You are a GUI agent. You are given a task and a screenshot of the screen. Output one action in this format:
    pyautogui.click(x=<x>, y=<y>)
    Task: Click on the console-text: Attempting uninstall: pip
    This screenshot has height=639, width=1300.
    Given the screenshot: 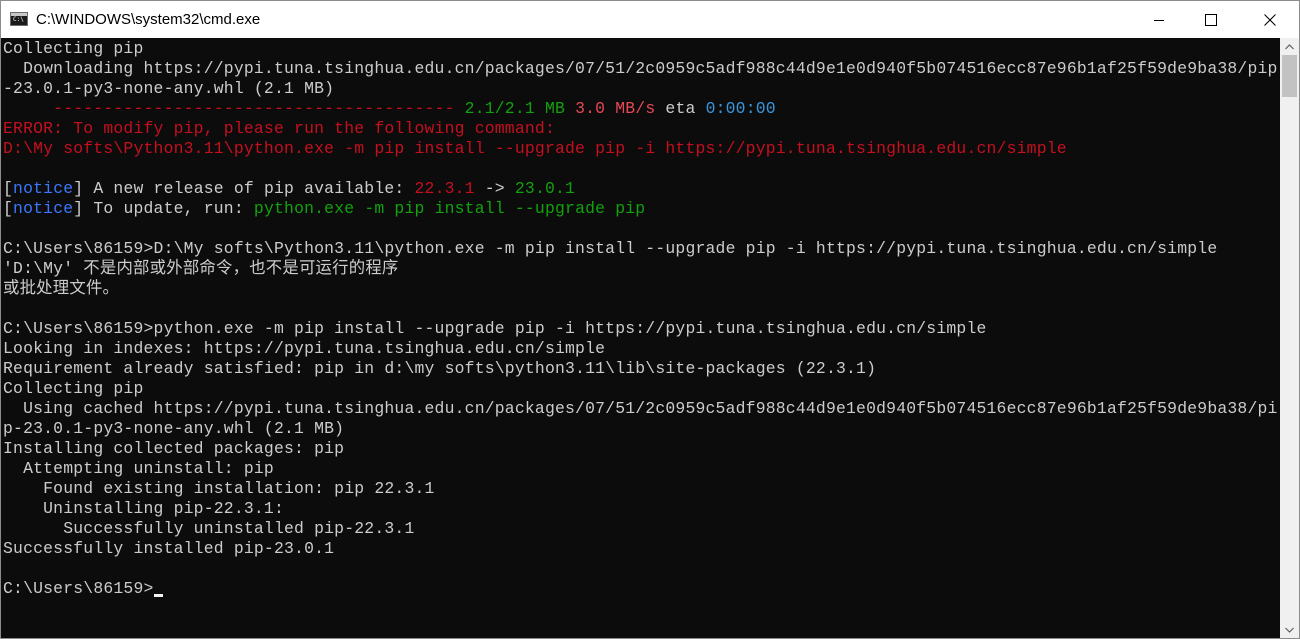 What is the action you would take?
    pyautogui.click(x=138, y=468)
    